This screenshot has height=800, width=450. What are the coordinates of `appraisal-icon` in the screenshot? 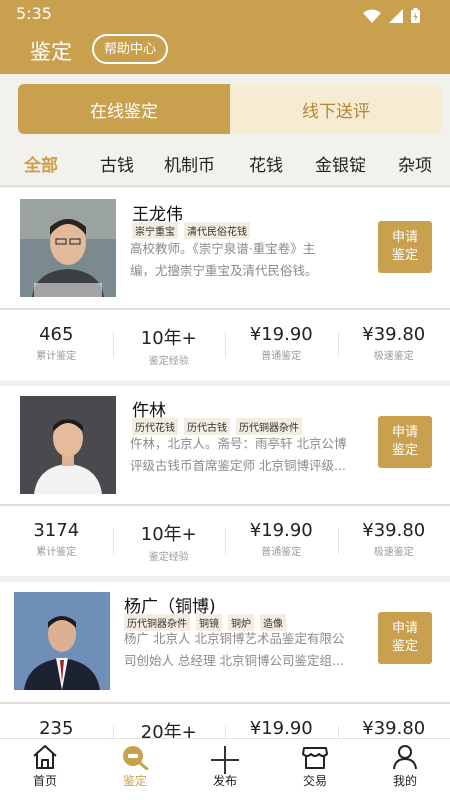 It's located at (136, 758).